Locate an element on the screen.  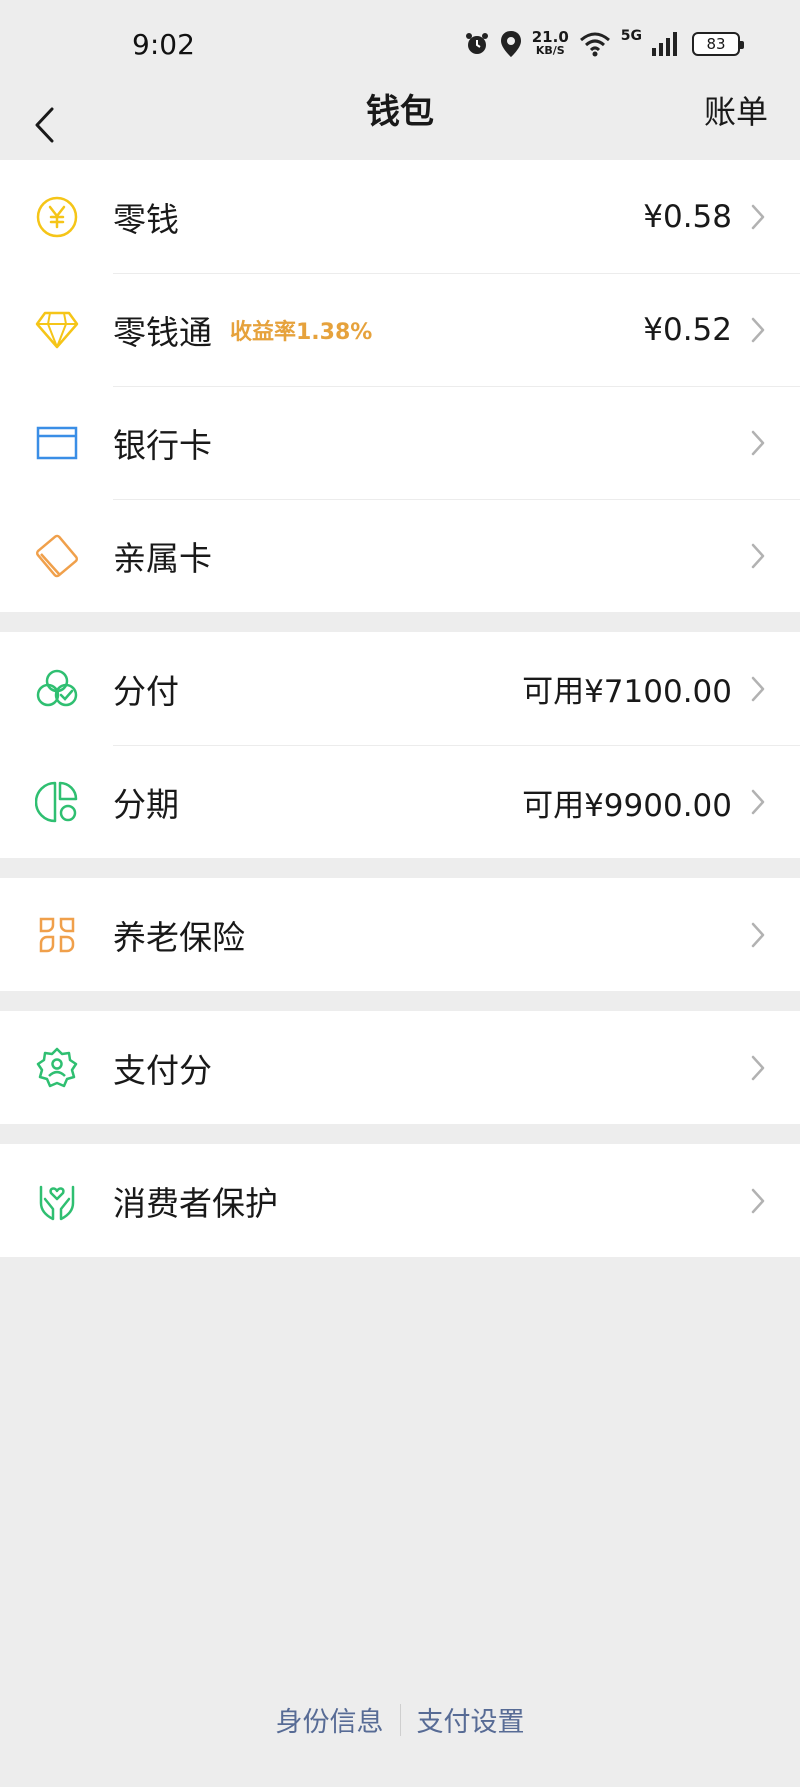
row-value: 可用¥9900.00 is located at coordinates (627, 805).